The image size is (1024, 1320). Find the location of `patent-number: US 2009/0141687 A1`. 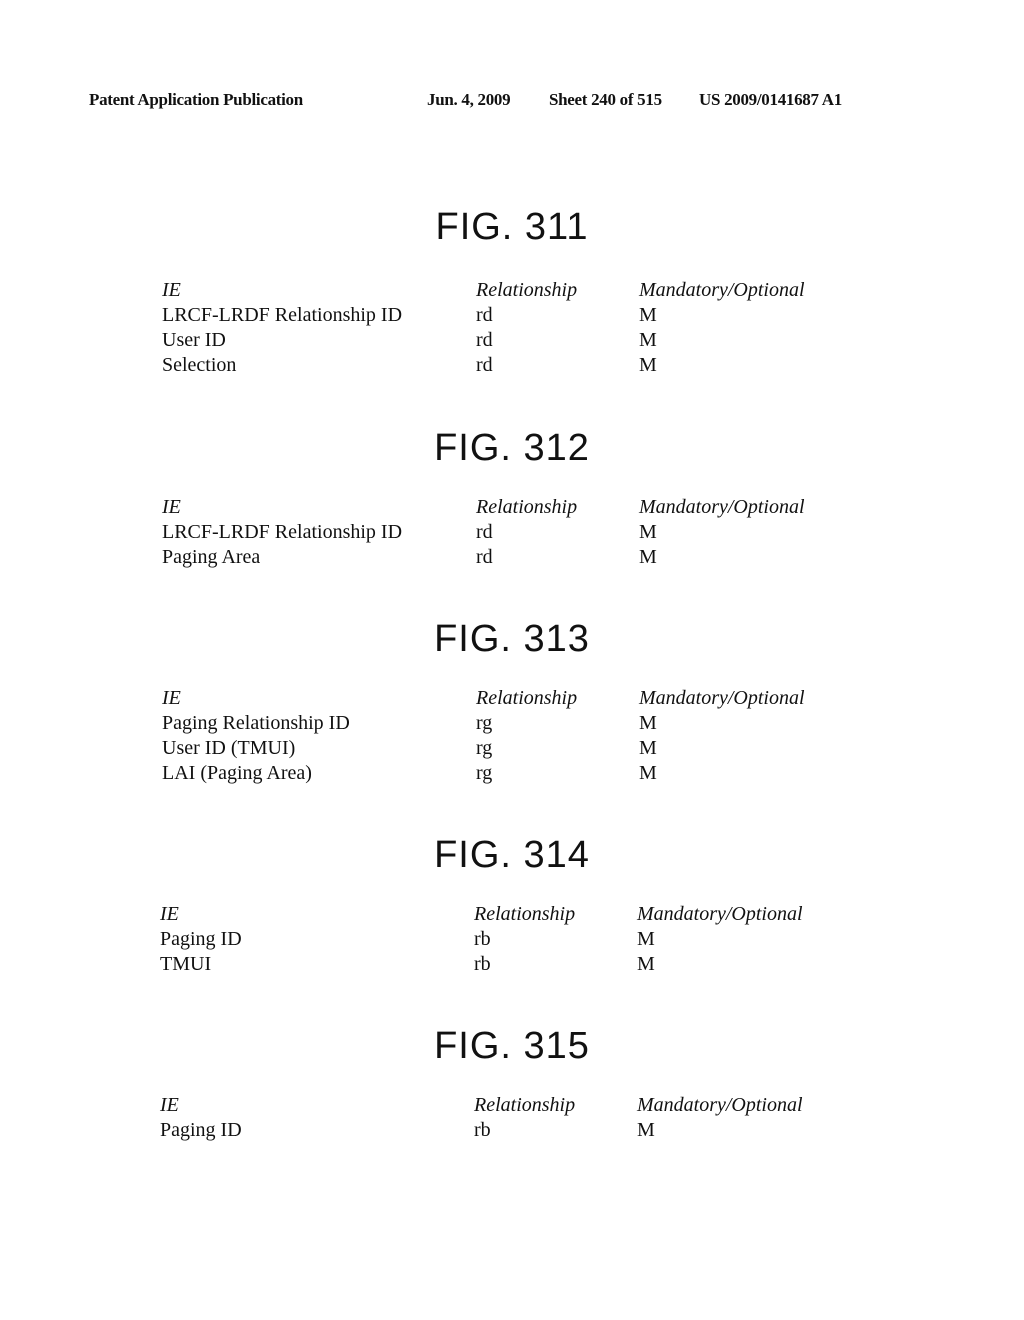

patent-number: US 2009/0141687 A1 is located at coordinates (770, 99).